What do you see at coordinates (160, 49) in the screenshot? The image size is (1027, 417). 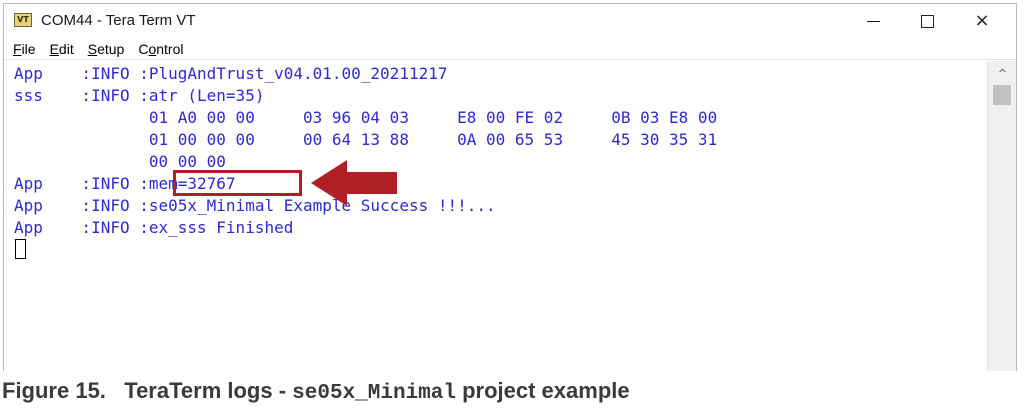 I see `menu-control: Control` at bounding box center [160, 49].